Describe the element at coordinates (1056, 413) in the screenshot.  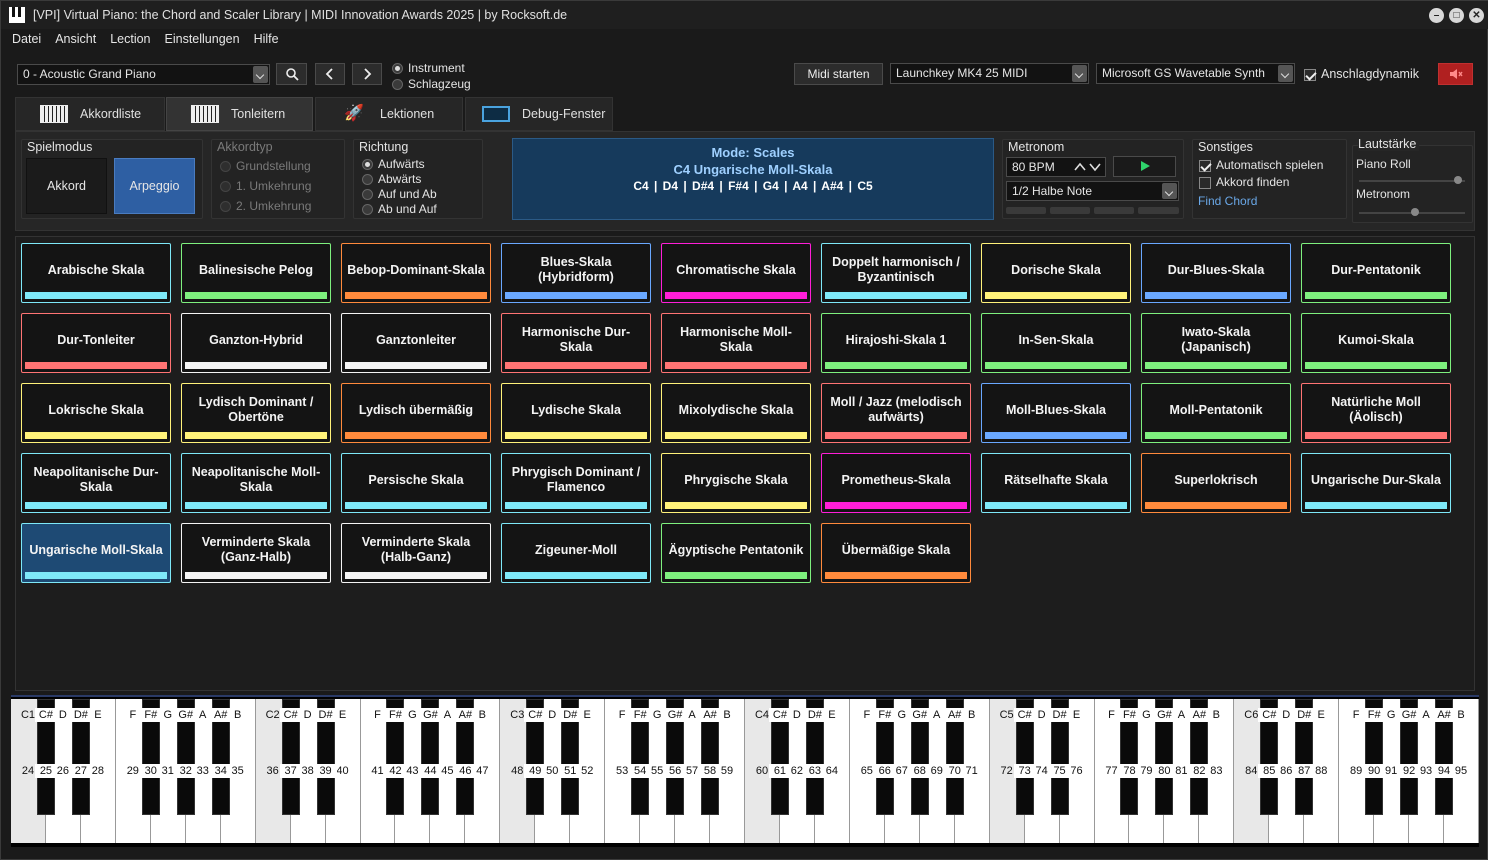
I see `scale-button: Moll-Blues-Skala` at that location.